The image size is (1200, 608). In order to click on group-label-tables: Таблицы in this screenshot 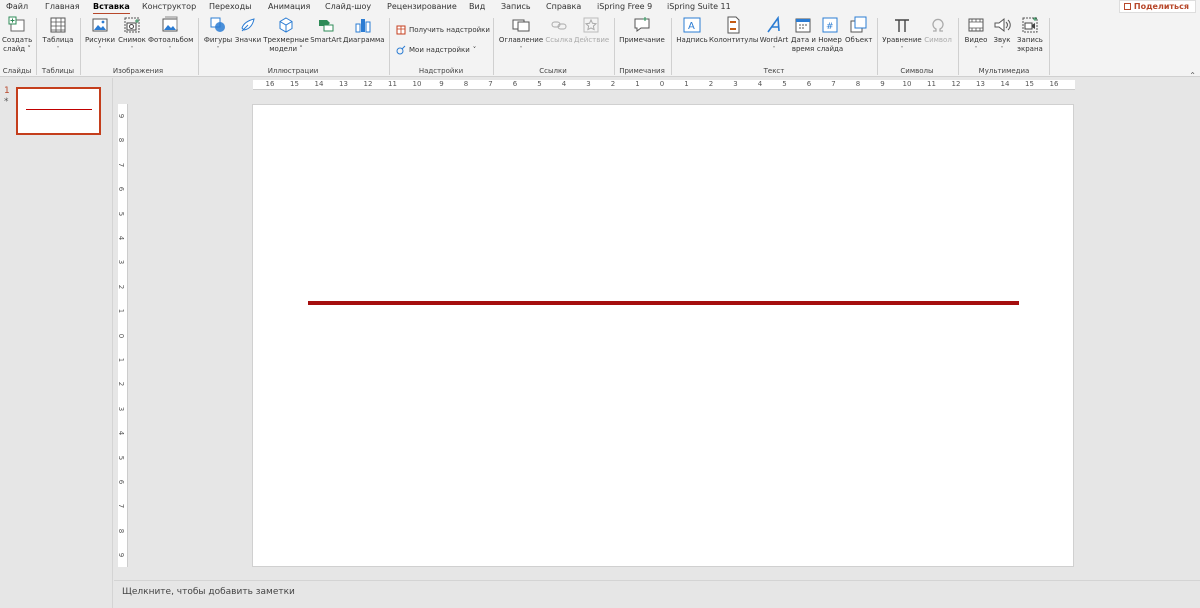, I will do `click(58, 71)`.